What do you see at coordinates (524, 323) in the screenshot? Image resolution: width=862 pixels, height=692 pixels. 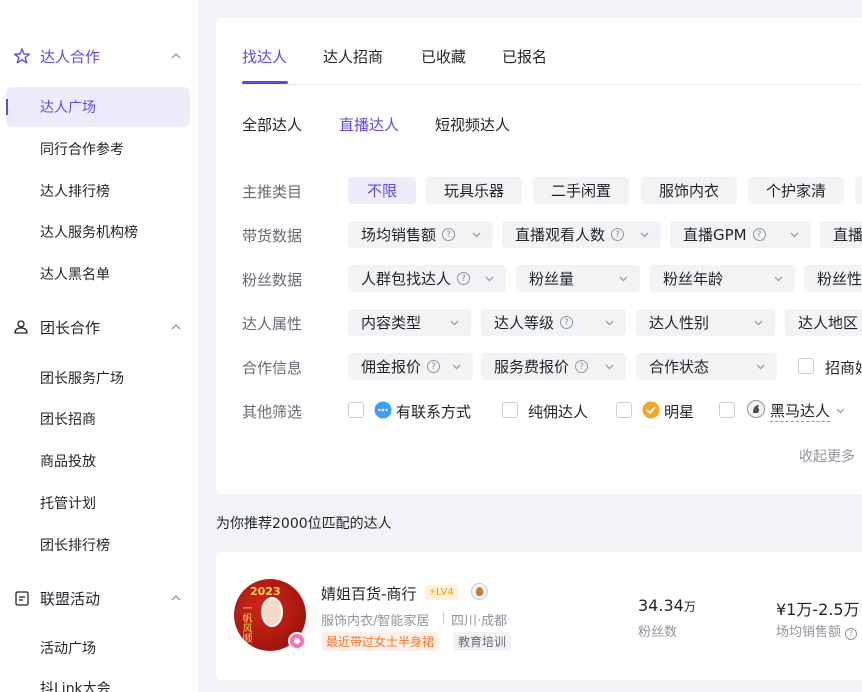 I see `dropdown-label: 达人等级` at bounding box center [524, 323].